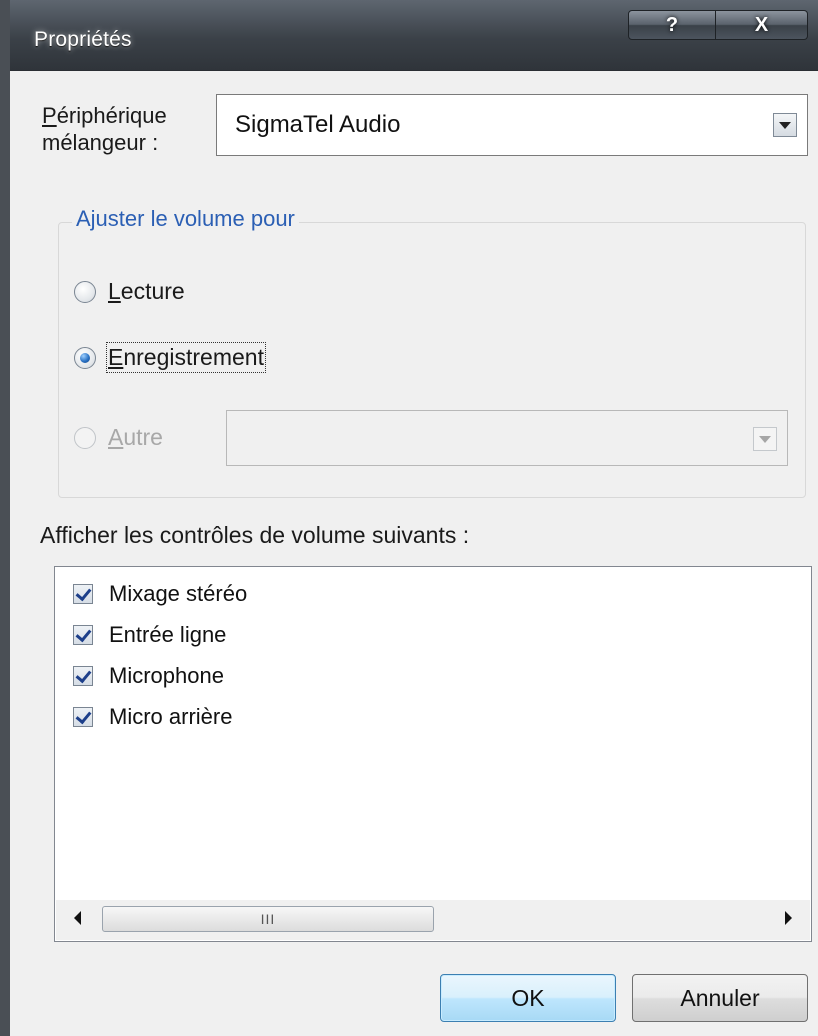  Describe the element at coordinates (788, 918) in the screenshot. I see `scroll-right-icon` at that location.